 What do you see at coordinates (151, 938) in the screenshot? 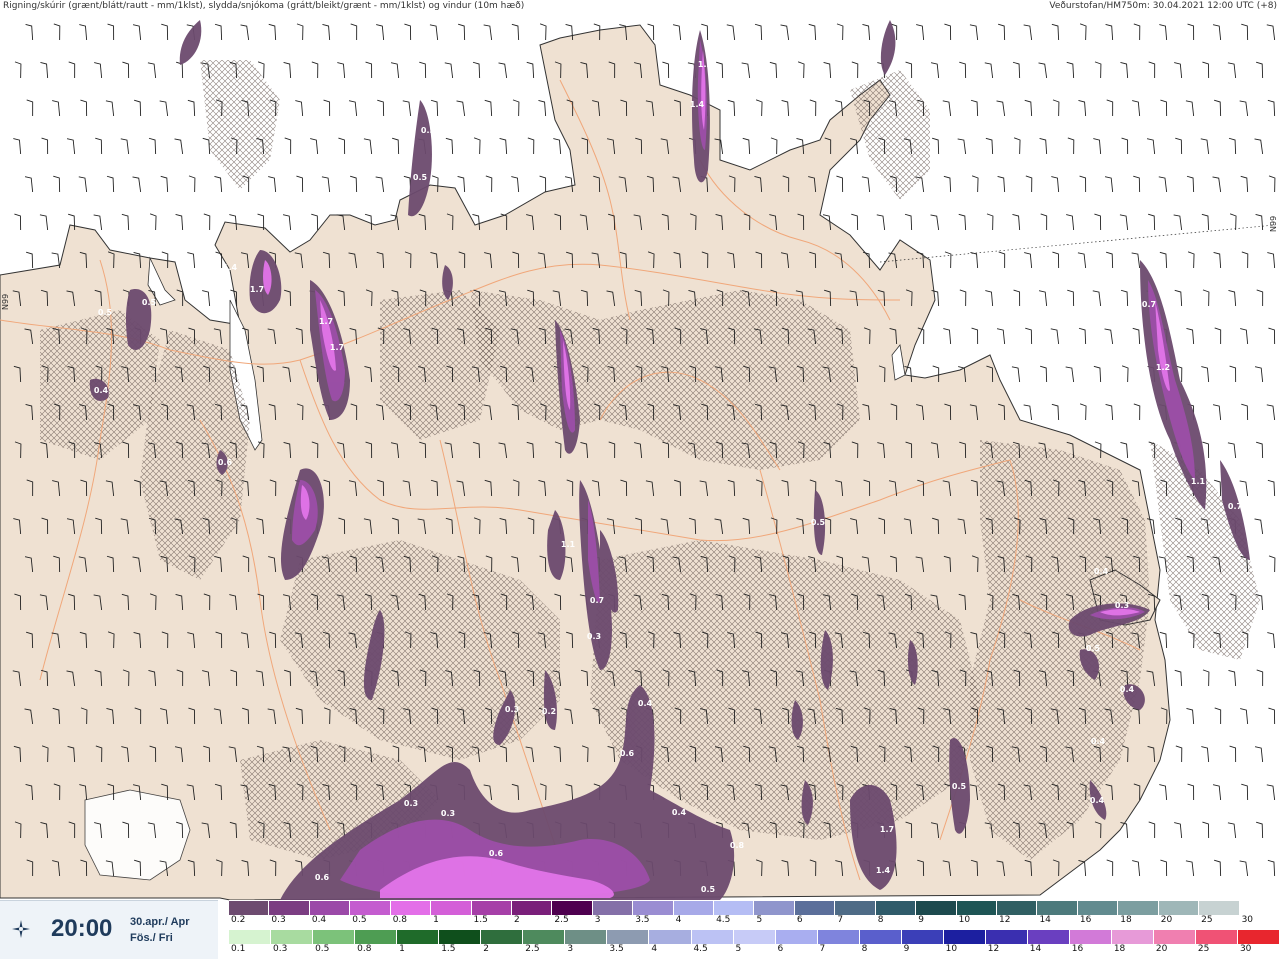
I see `forecast-weekday: Fös./ Fri` at bounding box center [151, 938].